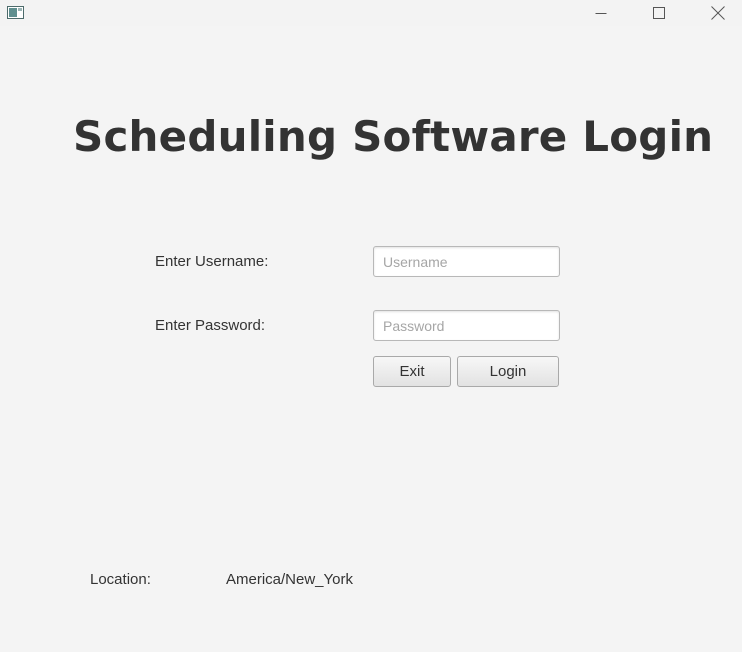 This screenshot has height=652, width=742. Describe the element at coordinates (289, 579) in the screenshot. I see `location-value: America/New_York` at that location.